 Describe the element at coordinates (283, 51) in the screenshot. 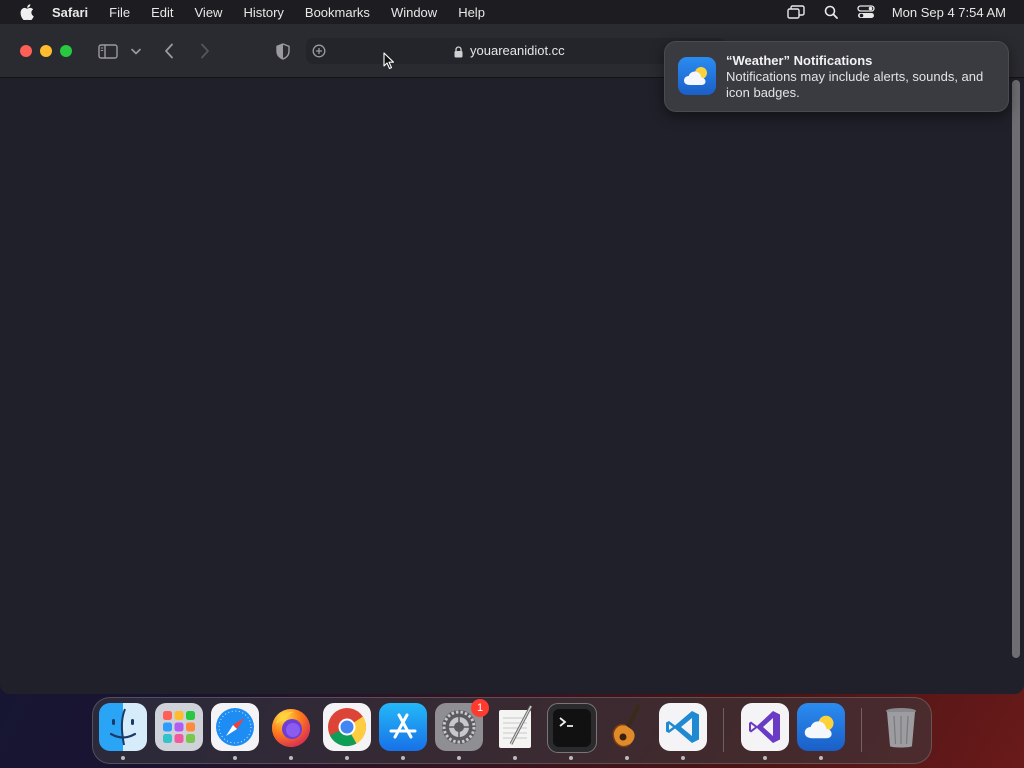

I see `privacy-shield-icon` at that location.